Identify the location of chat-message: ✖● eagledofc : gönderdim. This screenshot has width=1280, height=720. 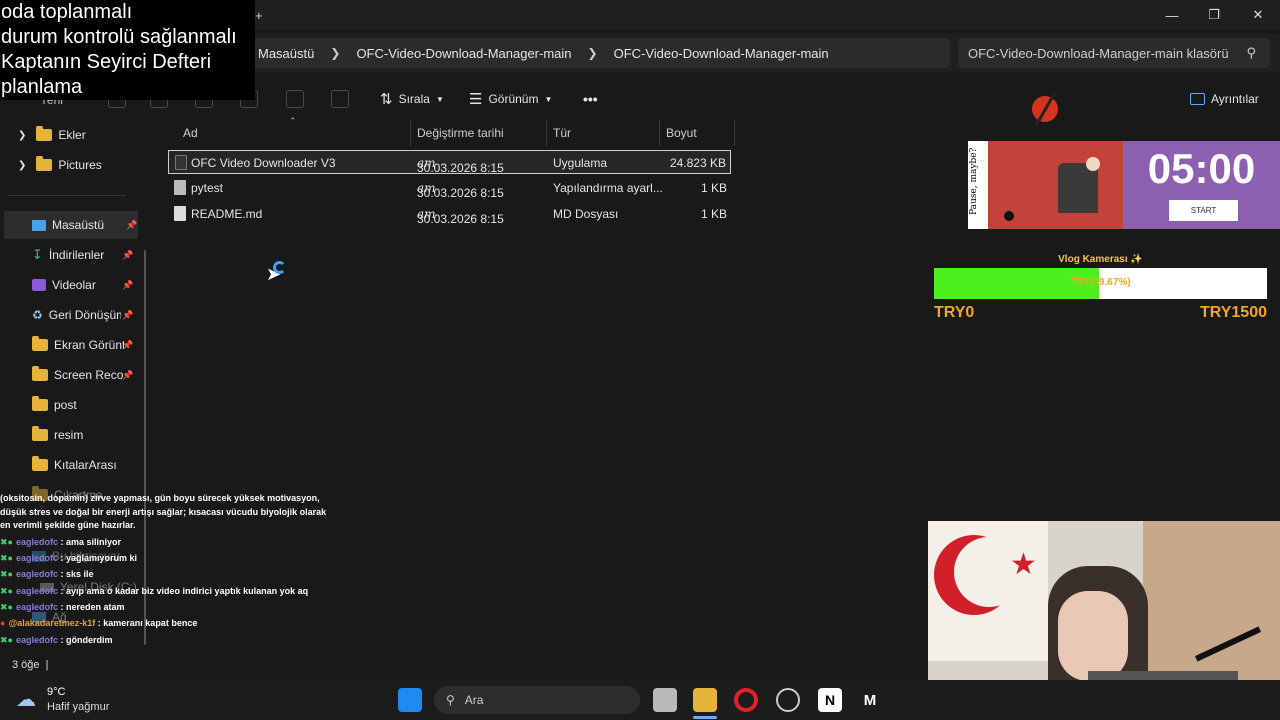
(165, 640).